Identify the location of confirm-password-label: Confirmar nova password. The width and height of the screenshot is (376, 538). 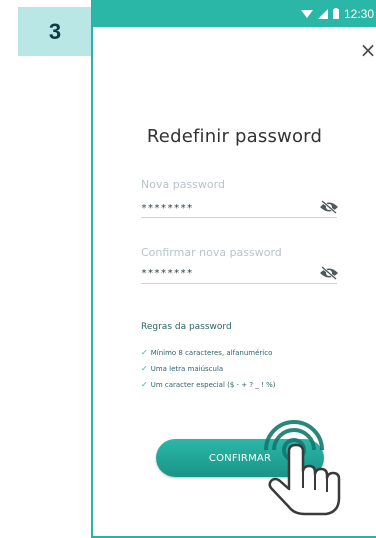
(211, 252).